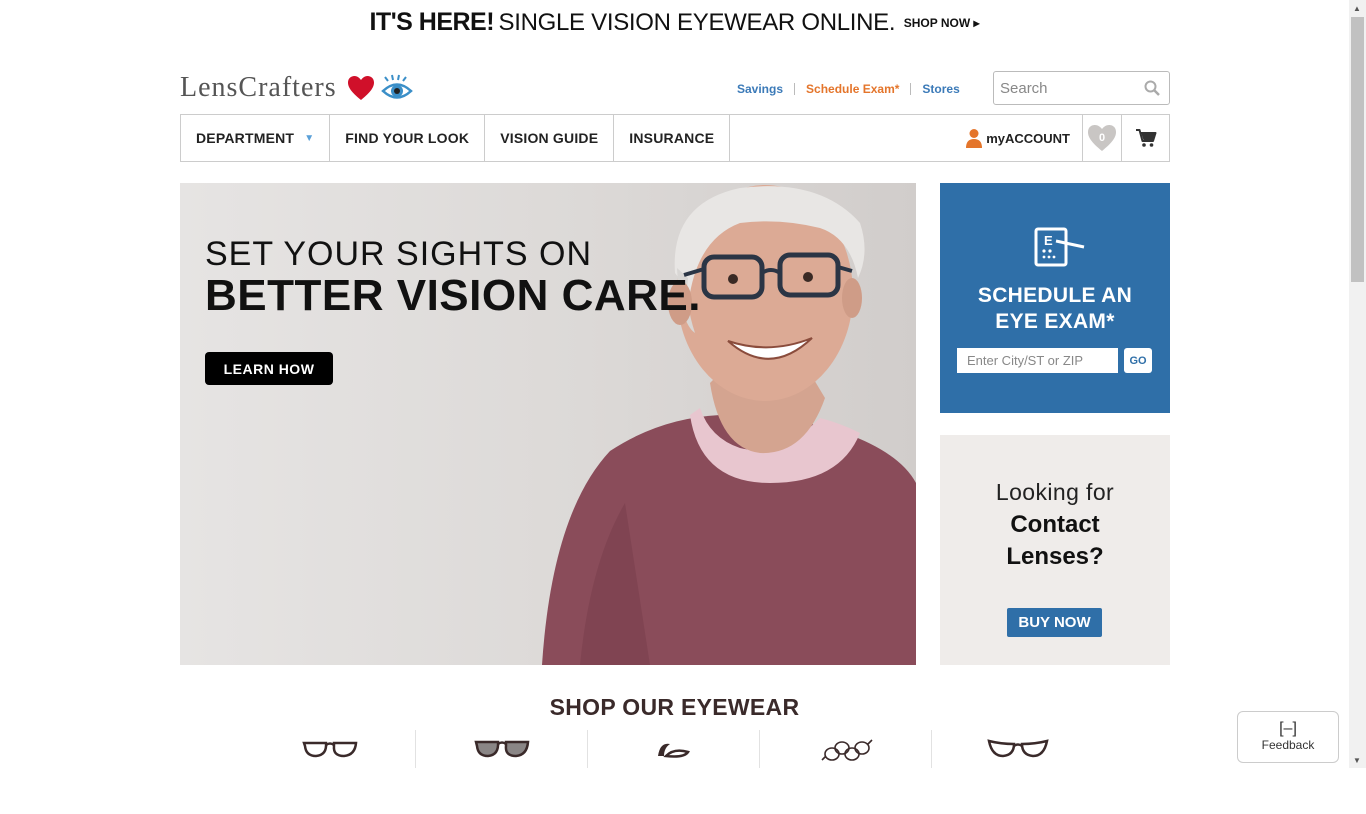 The width and height of the screenshot is (1366, 814). Describe the element at coordinates (432, 22) in the screenshot. I see `promo-bold-text: IT'S HERE!` at that location.